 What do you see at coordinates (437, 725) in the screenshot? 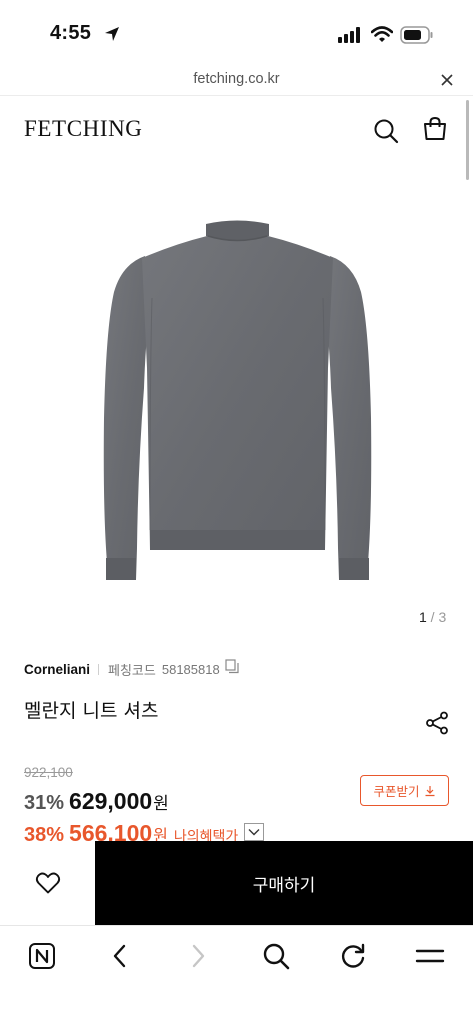
I see `share-icon` at bounding box center [437, 725].